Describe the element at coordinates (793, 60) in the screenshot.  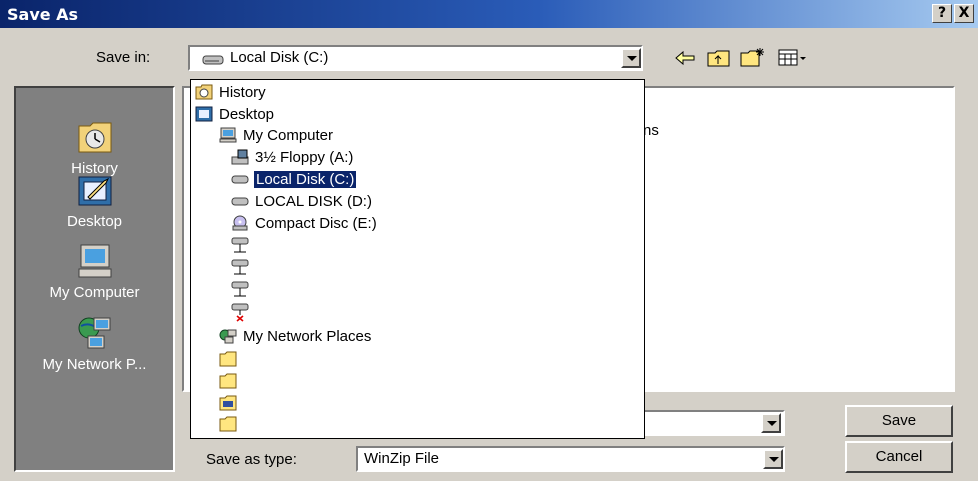
I see `view-menu-icon` at that location.